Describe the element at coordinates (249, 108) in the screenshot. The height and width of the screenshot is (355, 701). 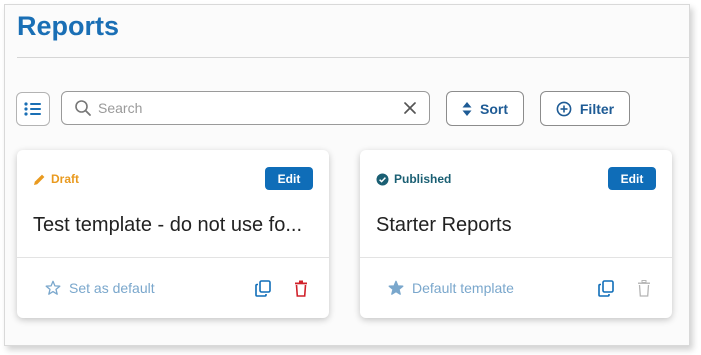
I see `search-input` at that location.